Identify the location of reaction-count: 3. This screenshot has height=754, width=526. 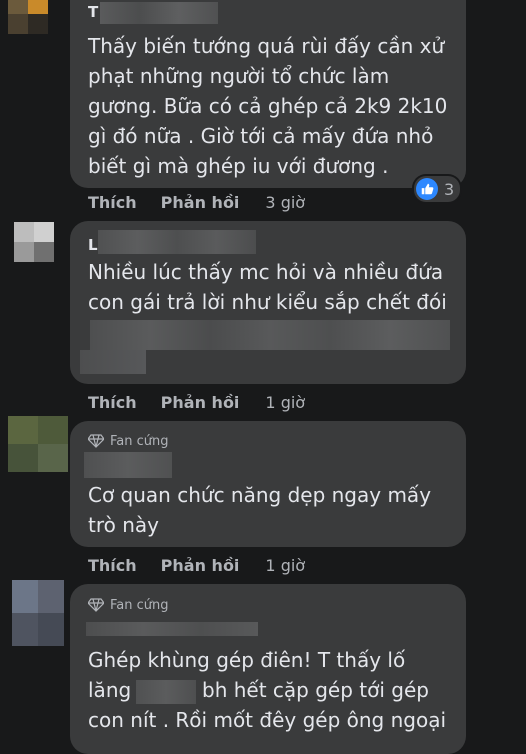
(449, 189).